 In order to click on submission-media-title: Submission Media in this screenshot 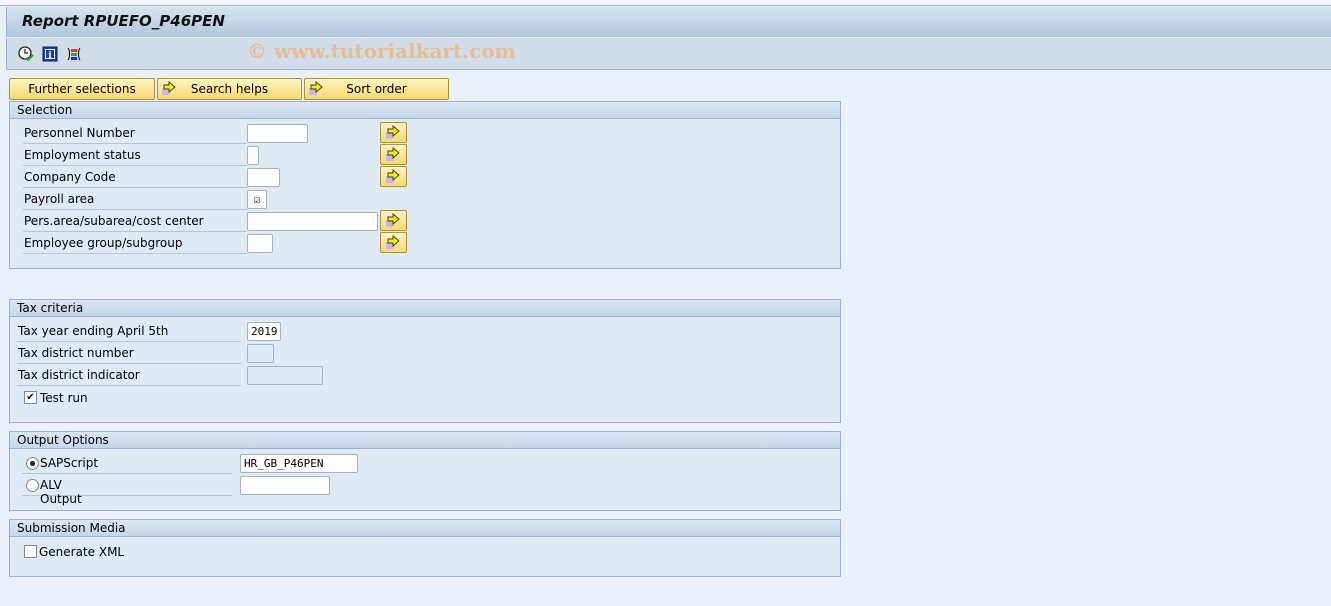, I will do `click(425, 528)`.